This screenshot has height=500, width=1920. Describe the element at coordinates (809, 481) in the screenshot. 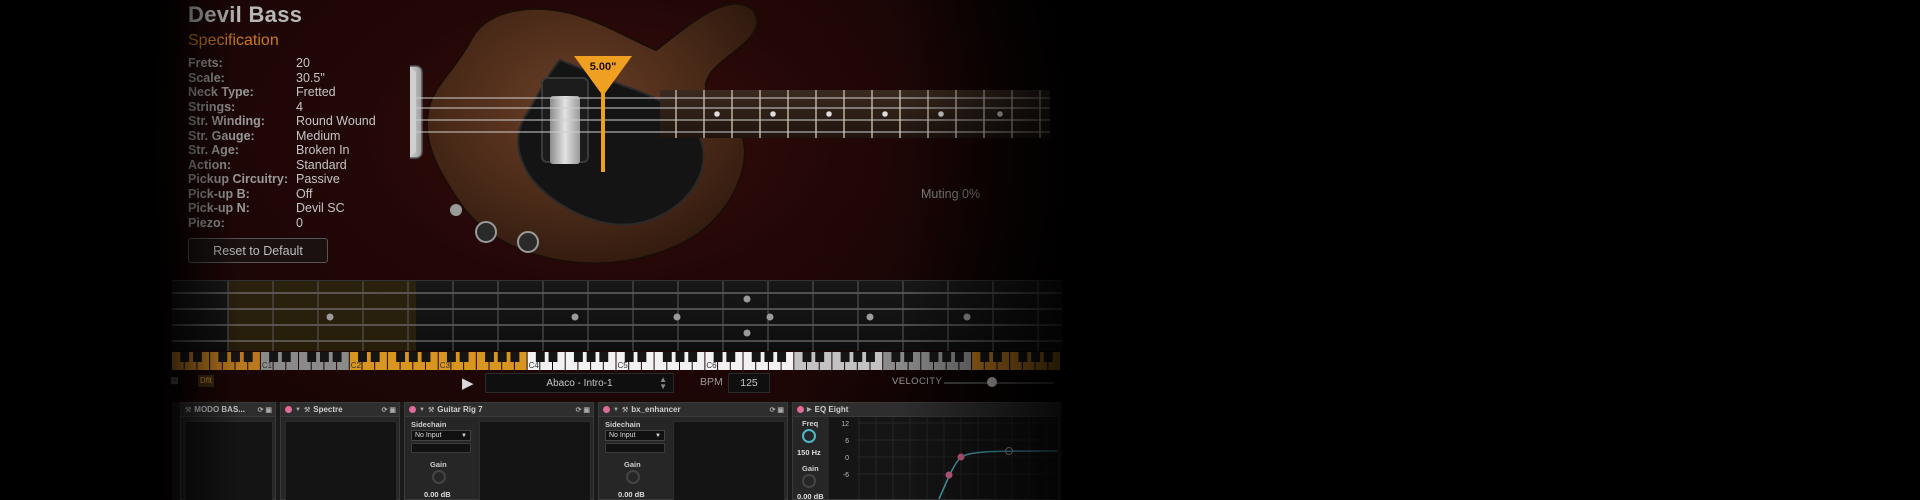

I see `eq-gain-knob` at that location.